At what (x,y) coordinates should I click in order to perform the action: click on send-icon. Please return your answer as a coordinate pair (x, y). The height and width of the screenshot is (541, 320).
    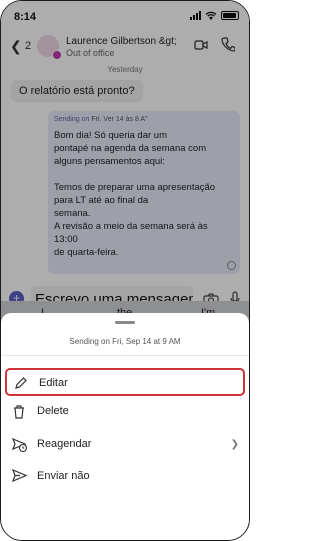
    Looking at the image, I should click on (19, 475).